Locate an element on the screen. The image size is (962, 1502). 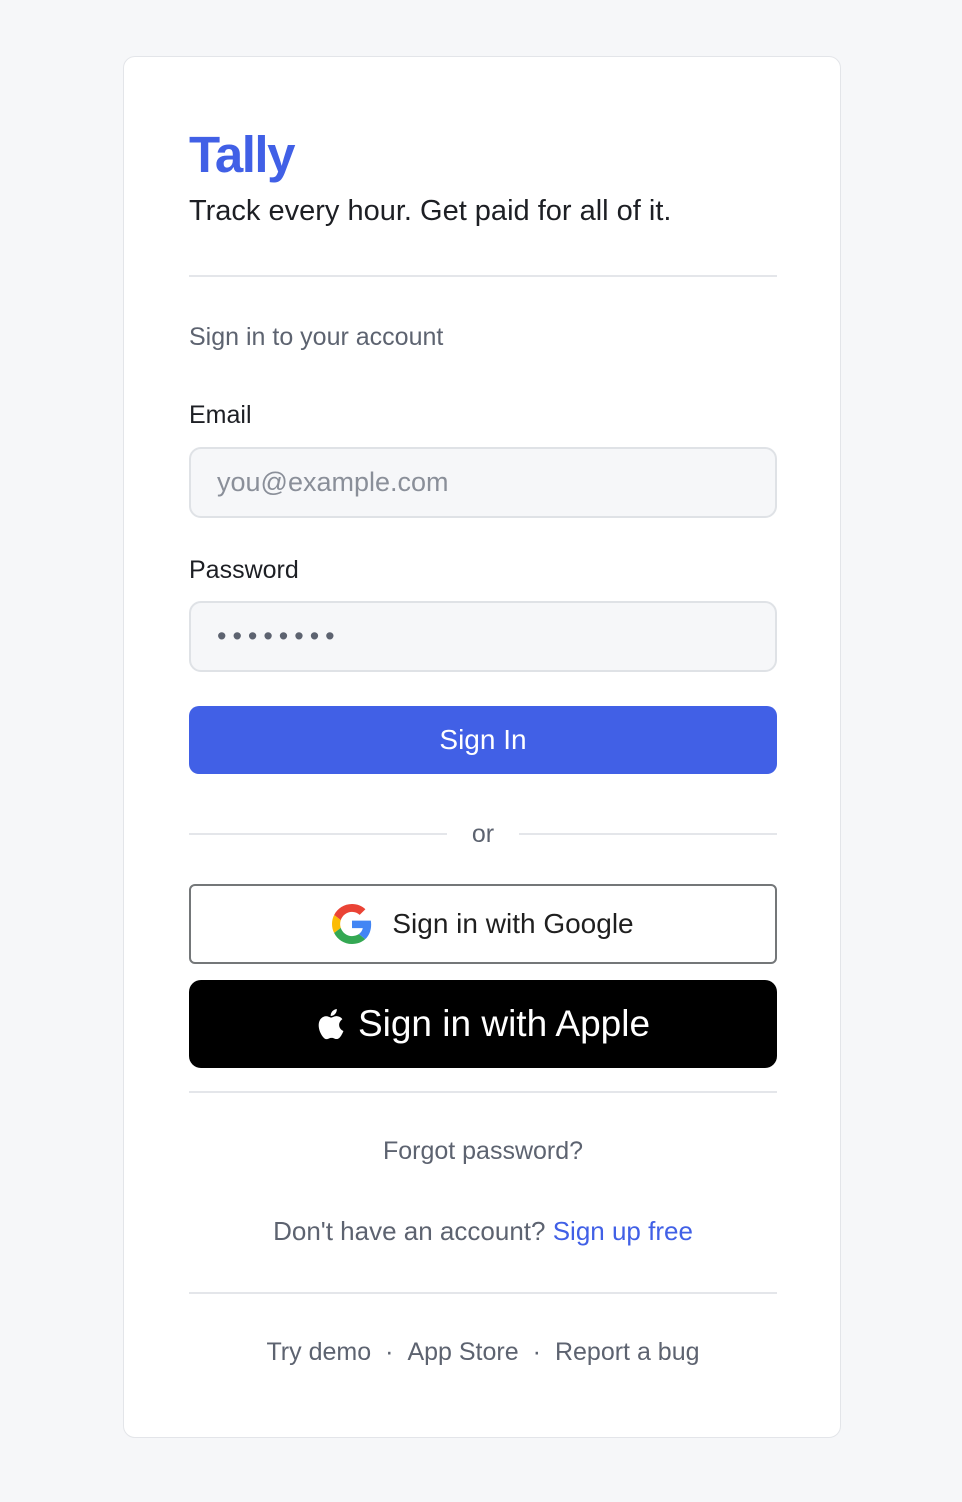
apple-icon is located at coordinates (330, 1024).